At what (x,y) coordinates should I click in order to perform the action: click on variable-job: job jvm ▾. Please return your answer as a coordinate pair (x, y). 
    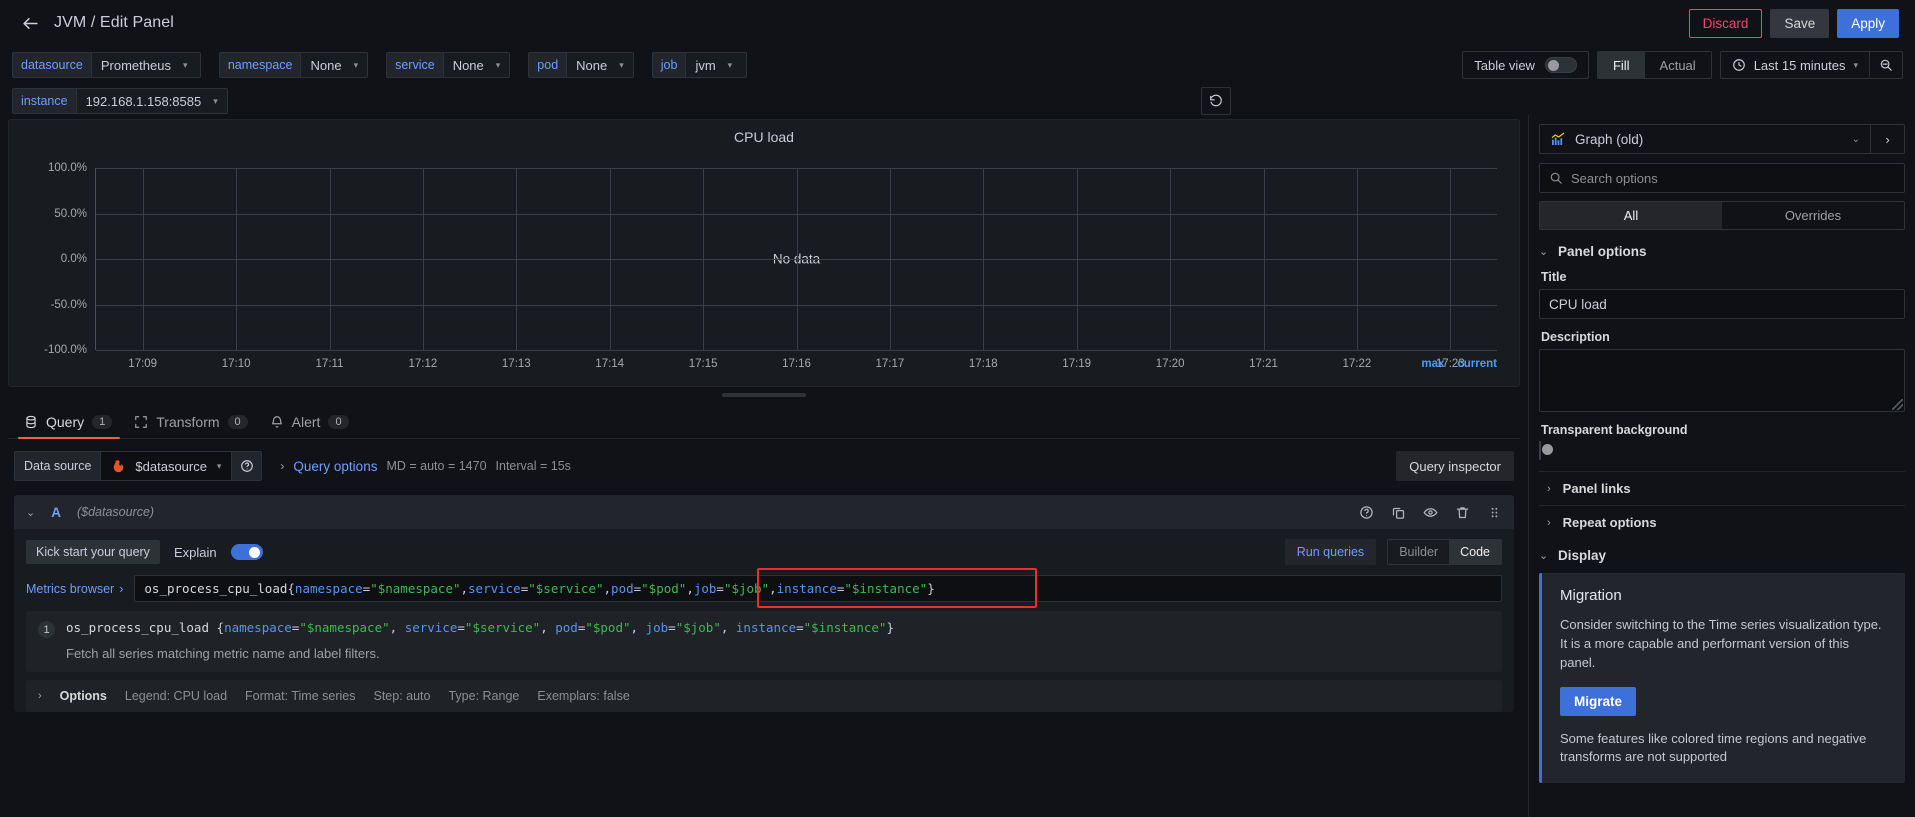
    Looking at the image, I should click on (699, 65).